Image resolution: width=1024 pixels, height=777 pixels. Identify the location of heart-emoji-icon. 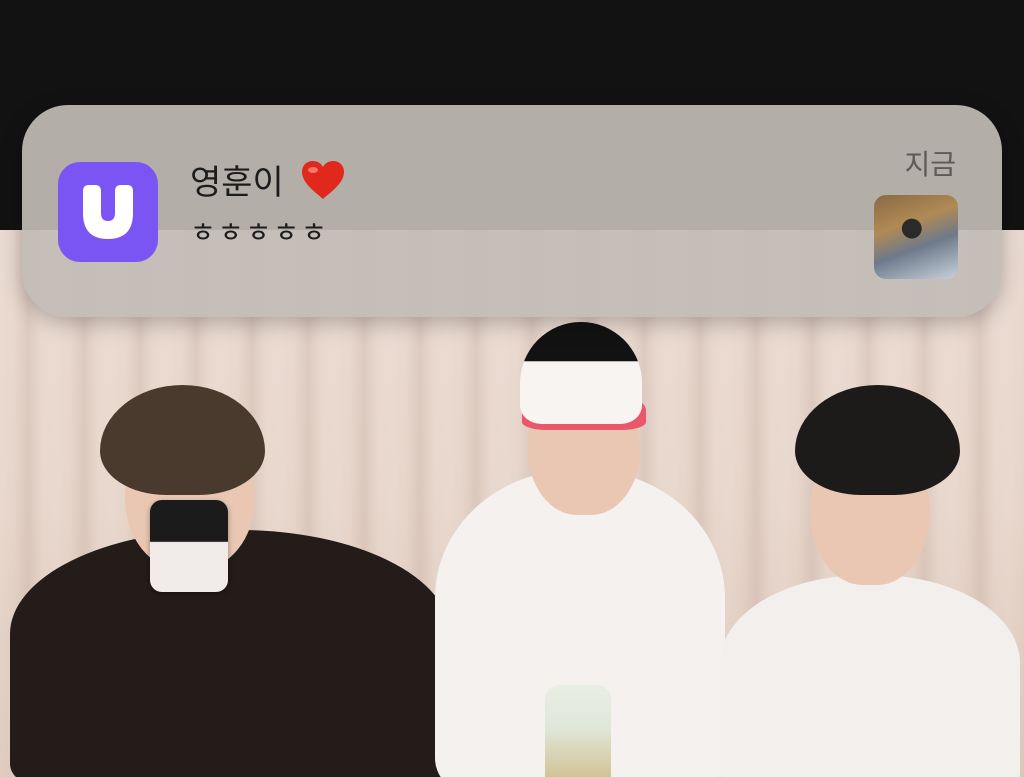
(322, 179).